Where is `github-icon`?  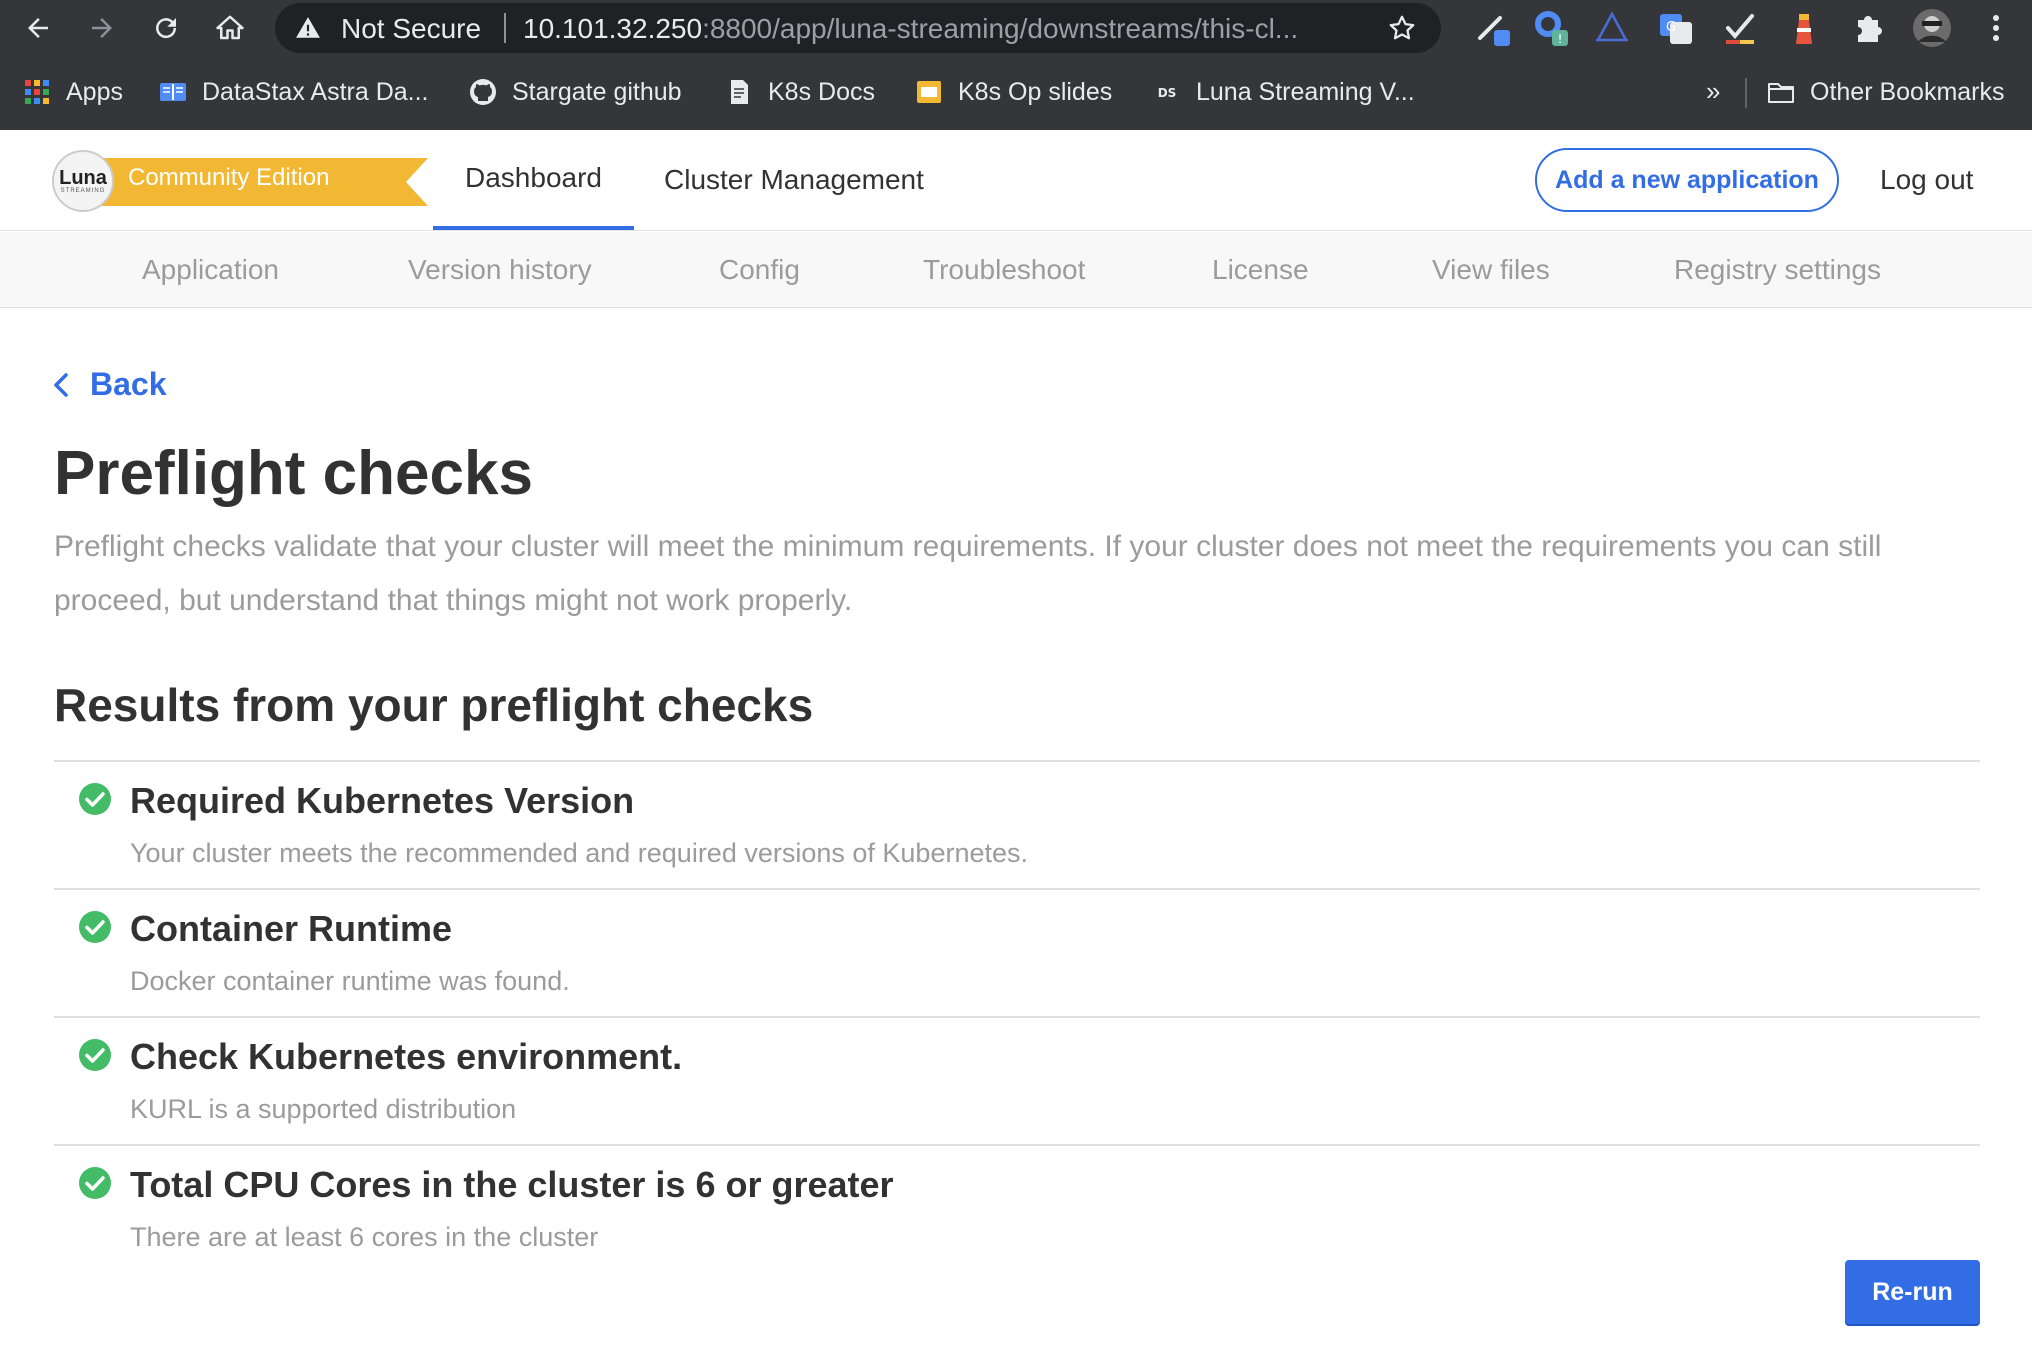
github-icon is located at coordinates (483, 92).